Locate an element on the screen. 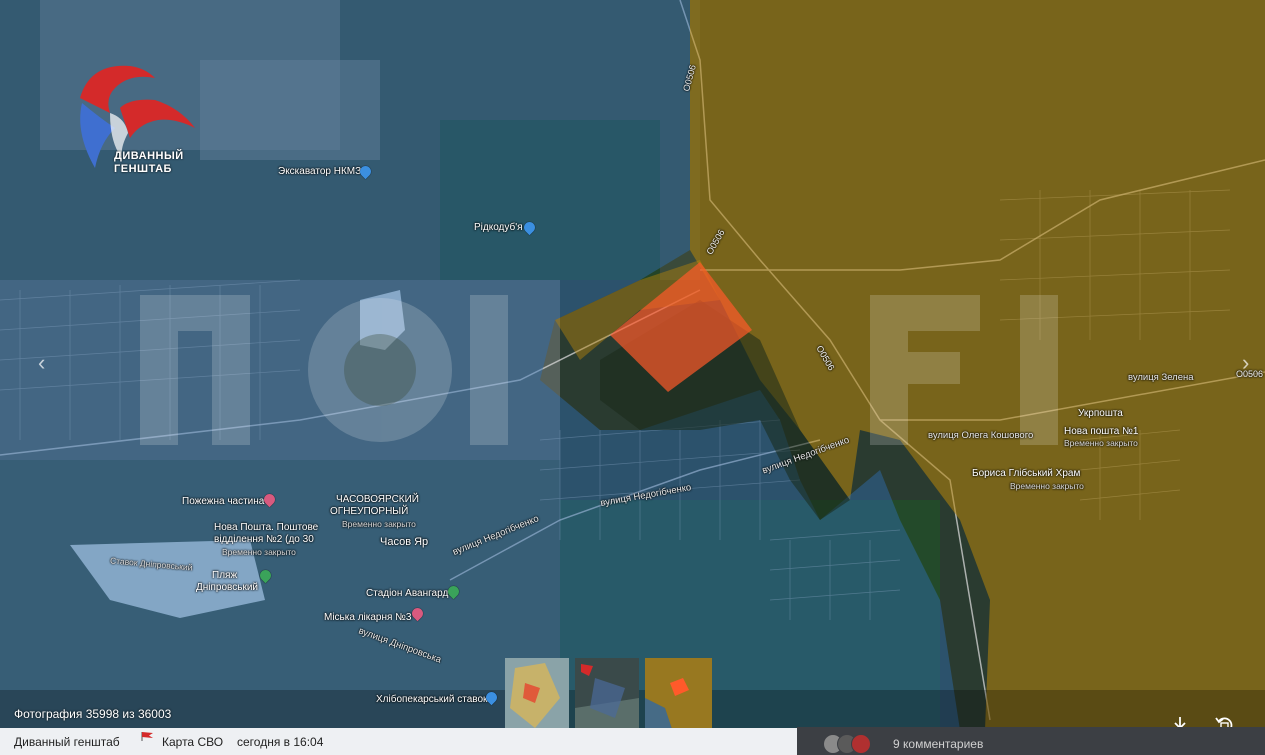 The width and height of the screenshot is (1265, 755). map-label-stadium: Стадіон Авангард is located at coordinates (407, 593).